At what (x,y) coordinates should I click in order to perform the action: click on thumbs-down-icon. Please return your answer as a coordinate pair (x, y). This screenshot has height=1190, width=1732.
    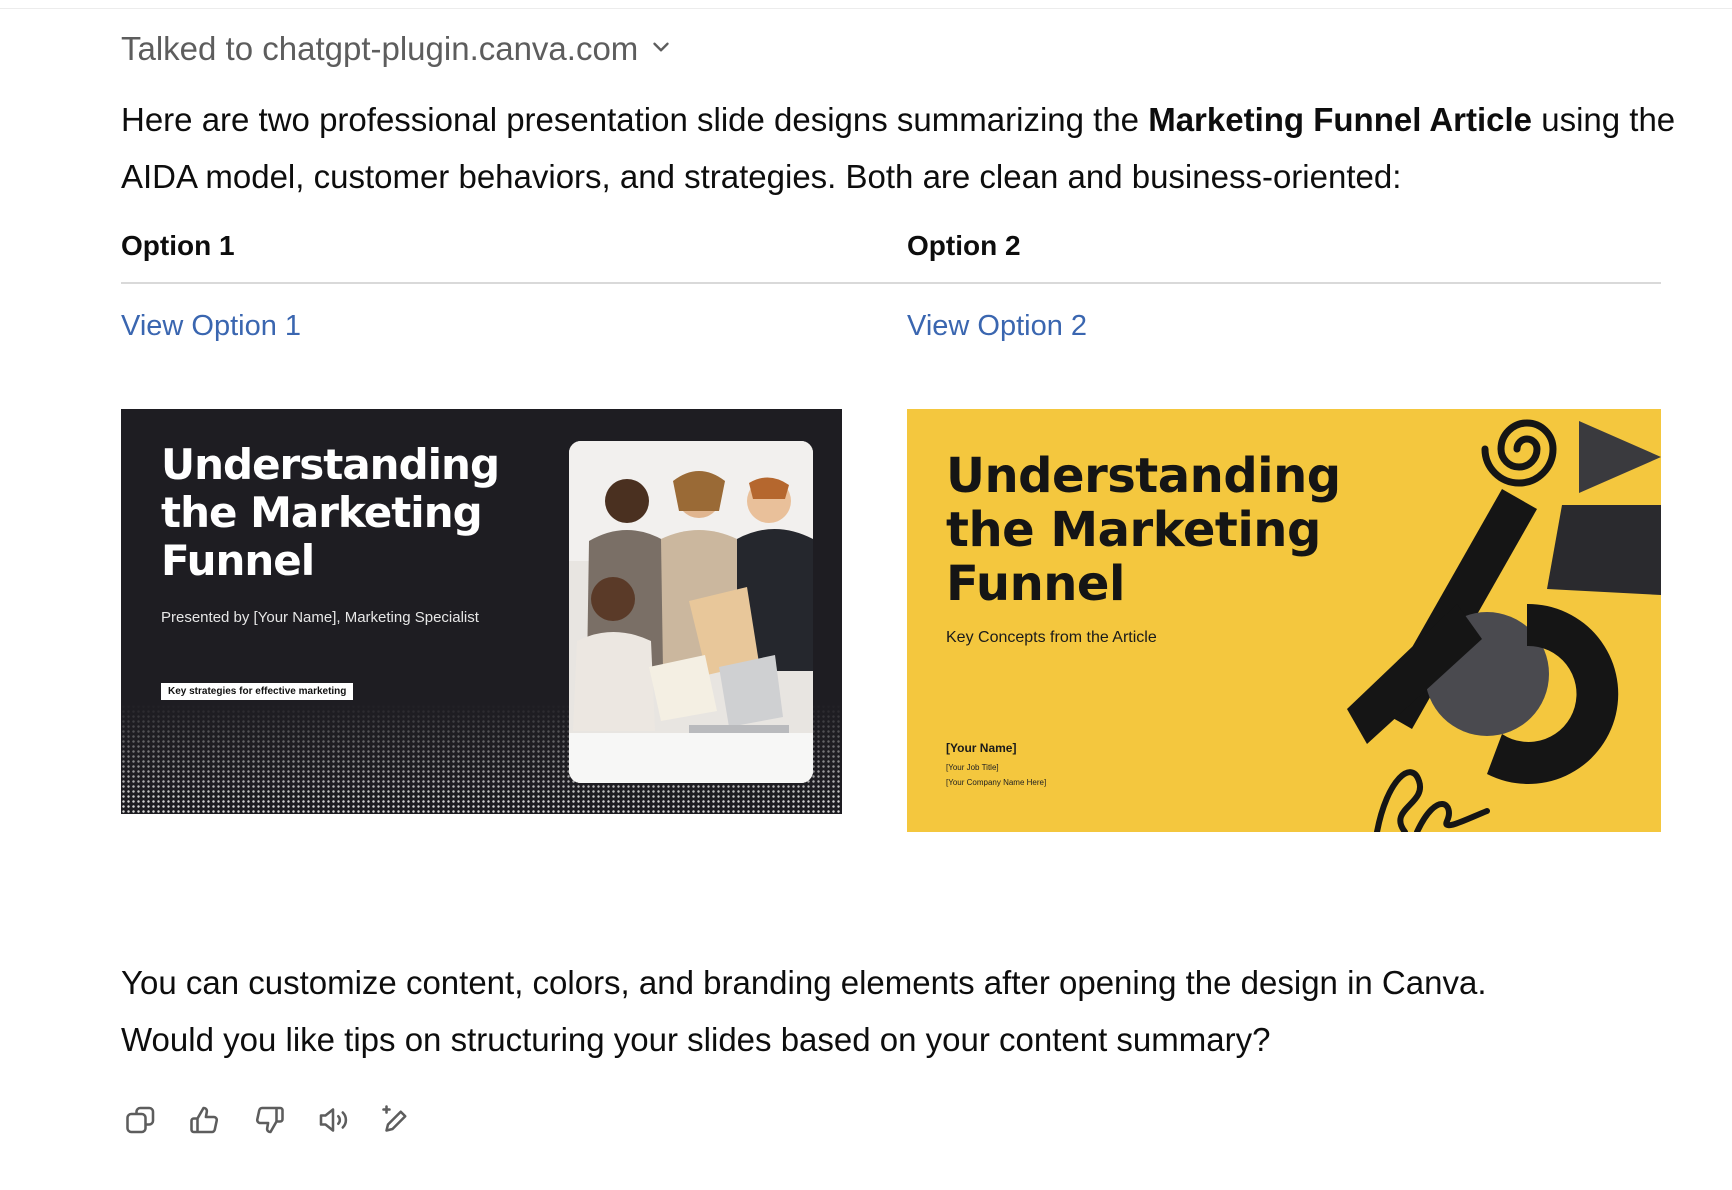
    Looking at the image, I should click on (270, 1120).